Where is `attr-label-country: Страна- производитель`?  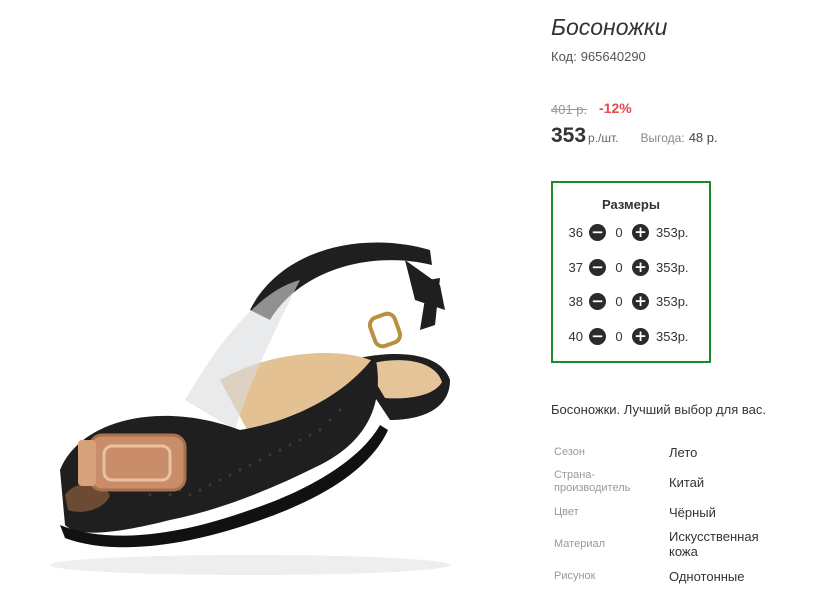 attr-label-country: Страна- производитель is located at coordinates (592, 482).